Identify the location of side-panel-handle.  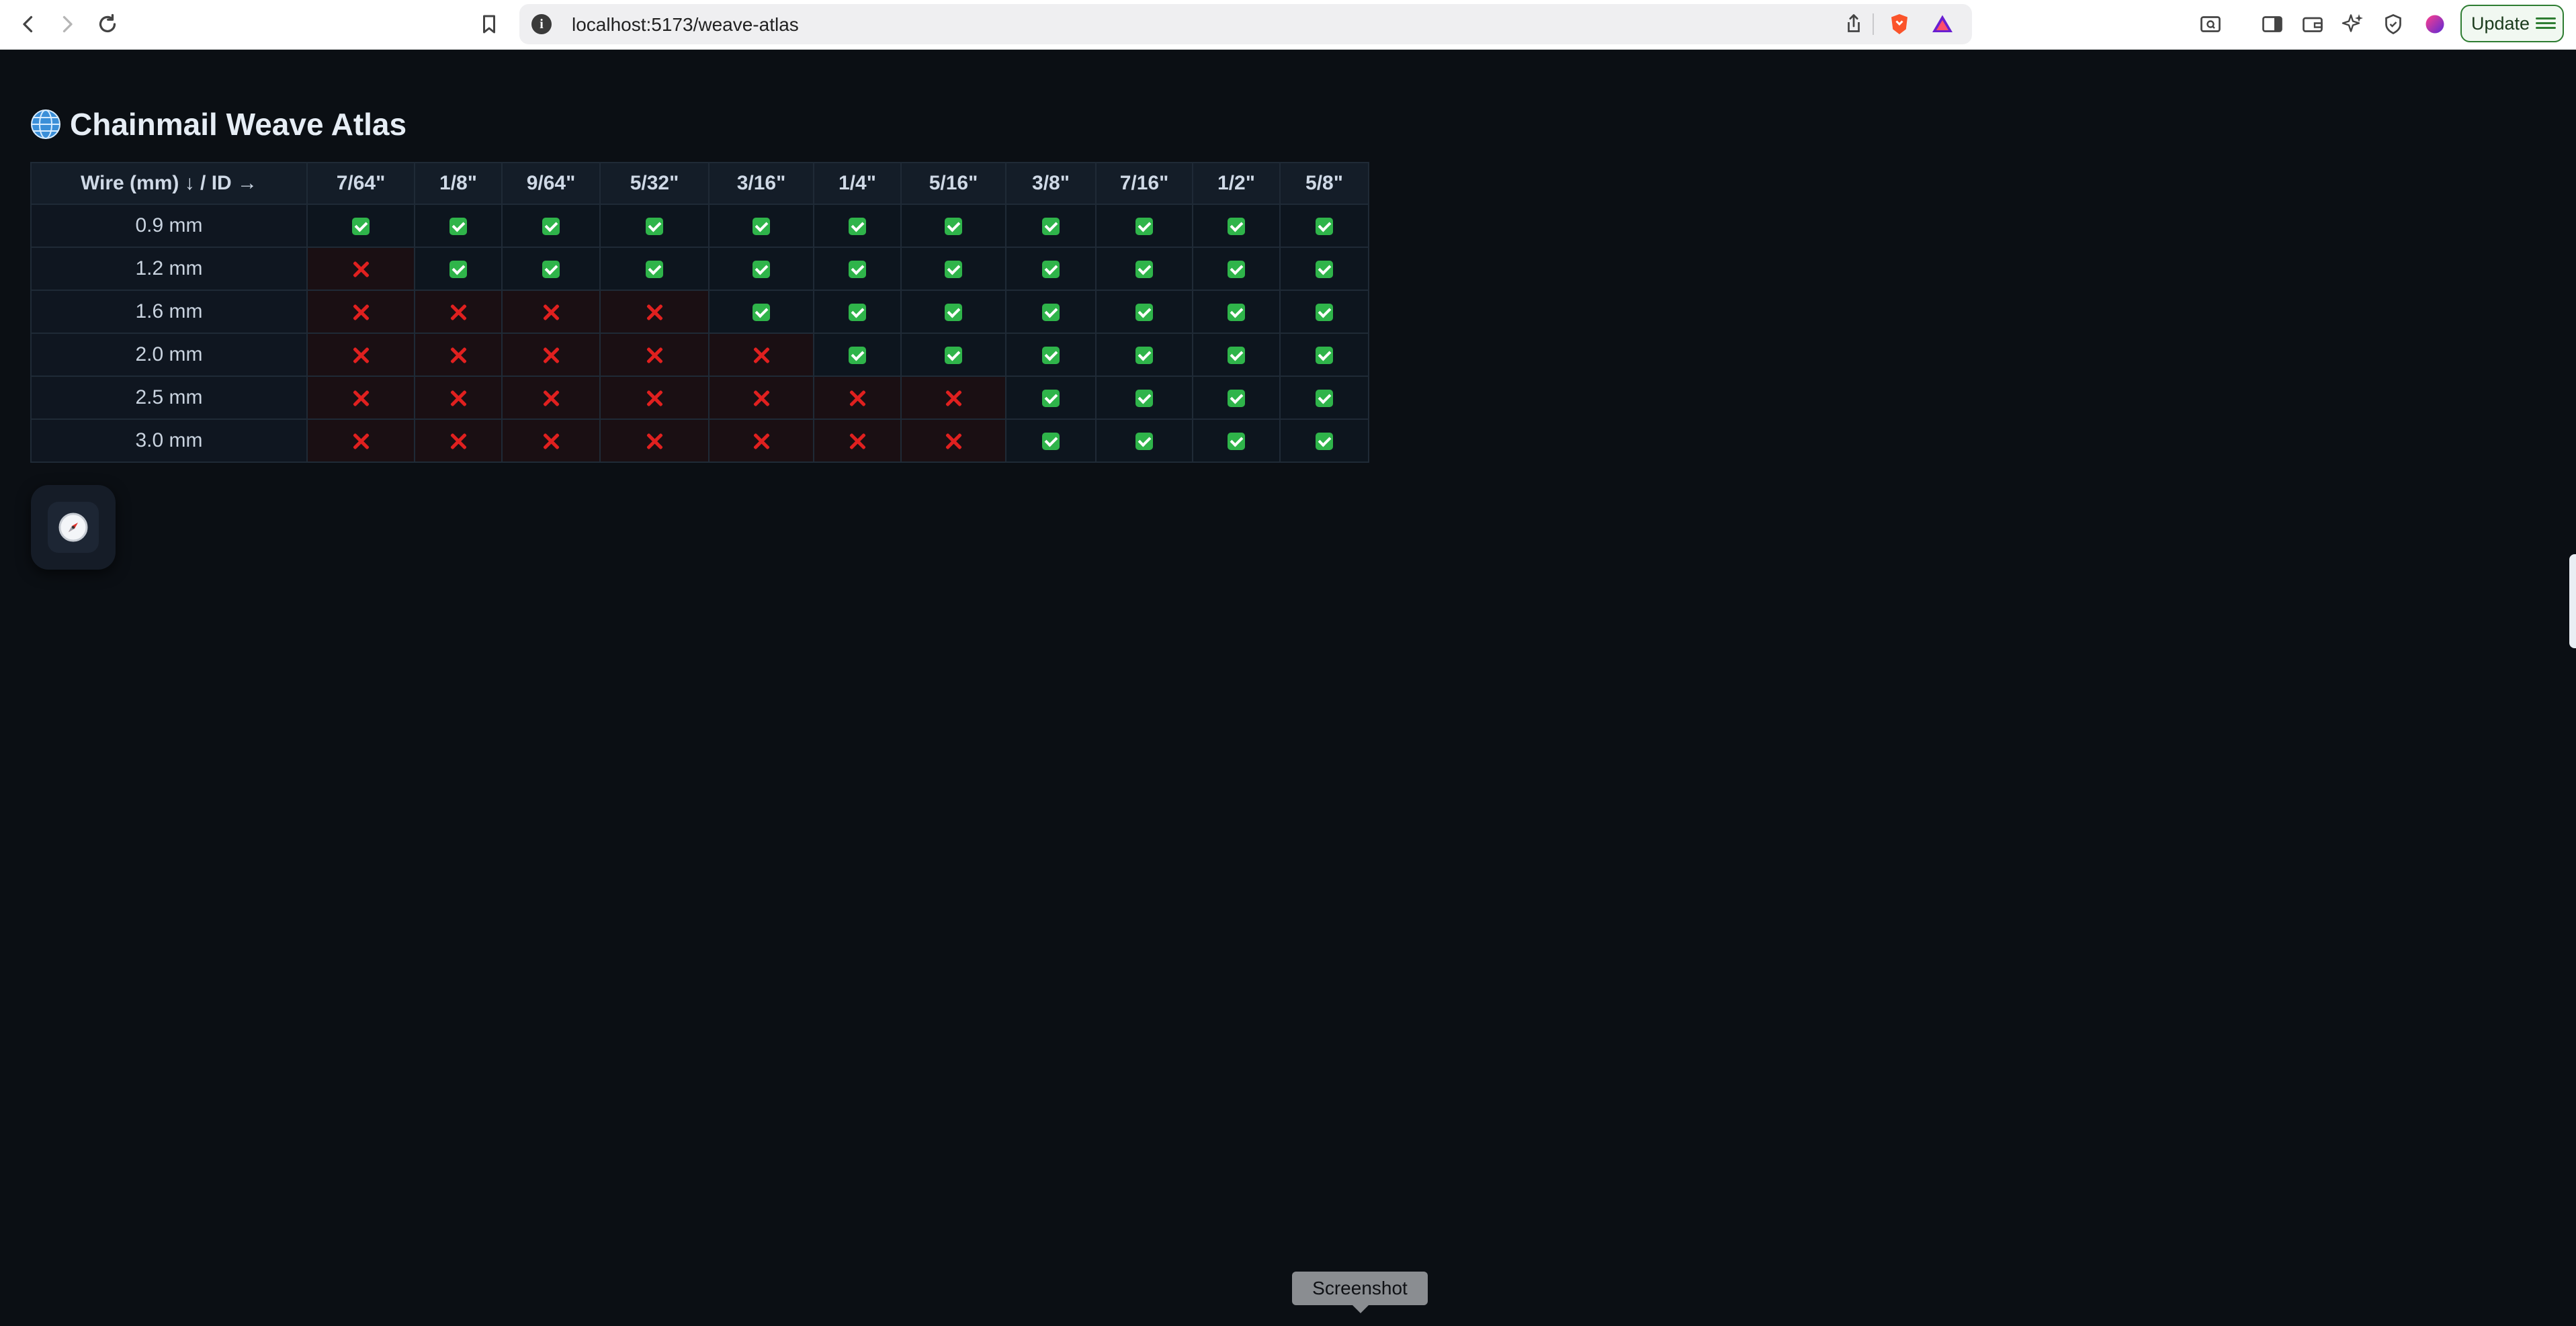
(2572, 601).